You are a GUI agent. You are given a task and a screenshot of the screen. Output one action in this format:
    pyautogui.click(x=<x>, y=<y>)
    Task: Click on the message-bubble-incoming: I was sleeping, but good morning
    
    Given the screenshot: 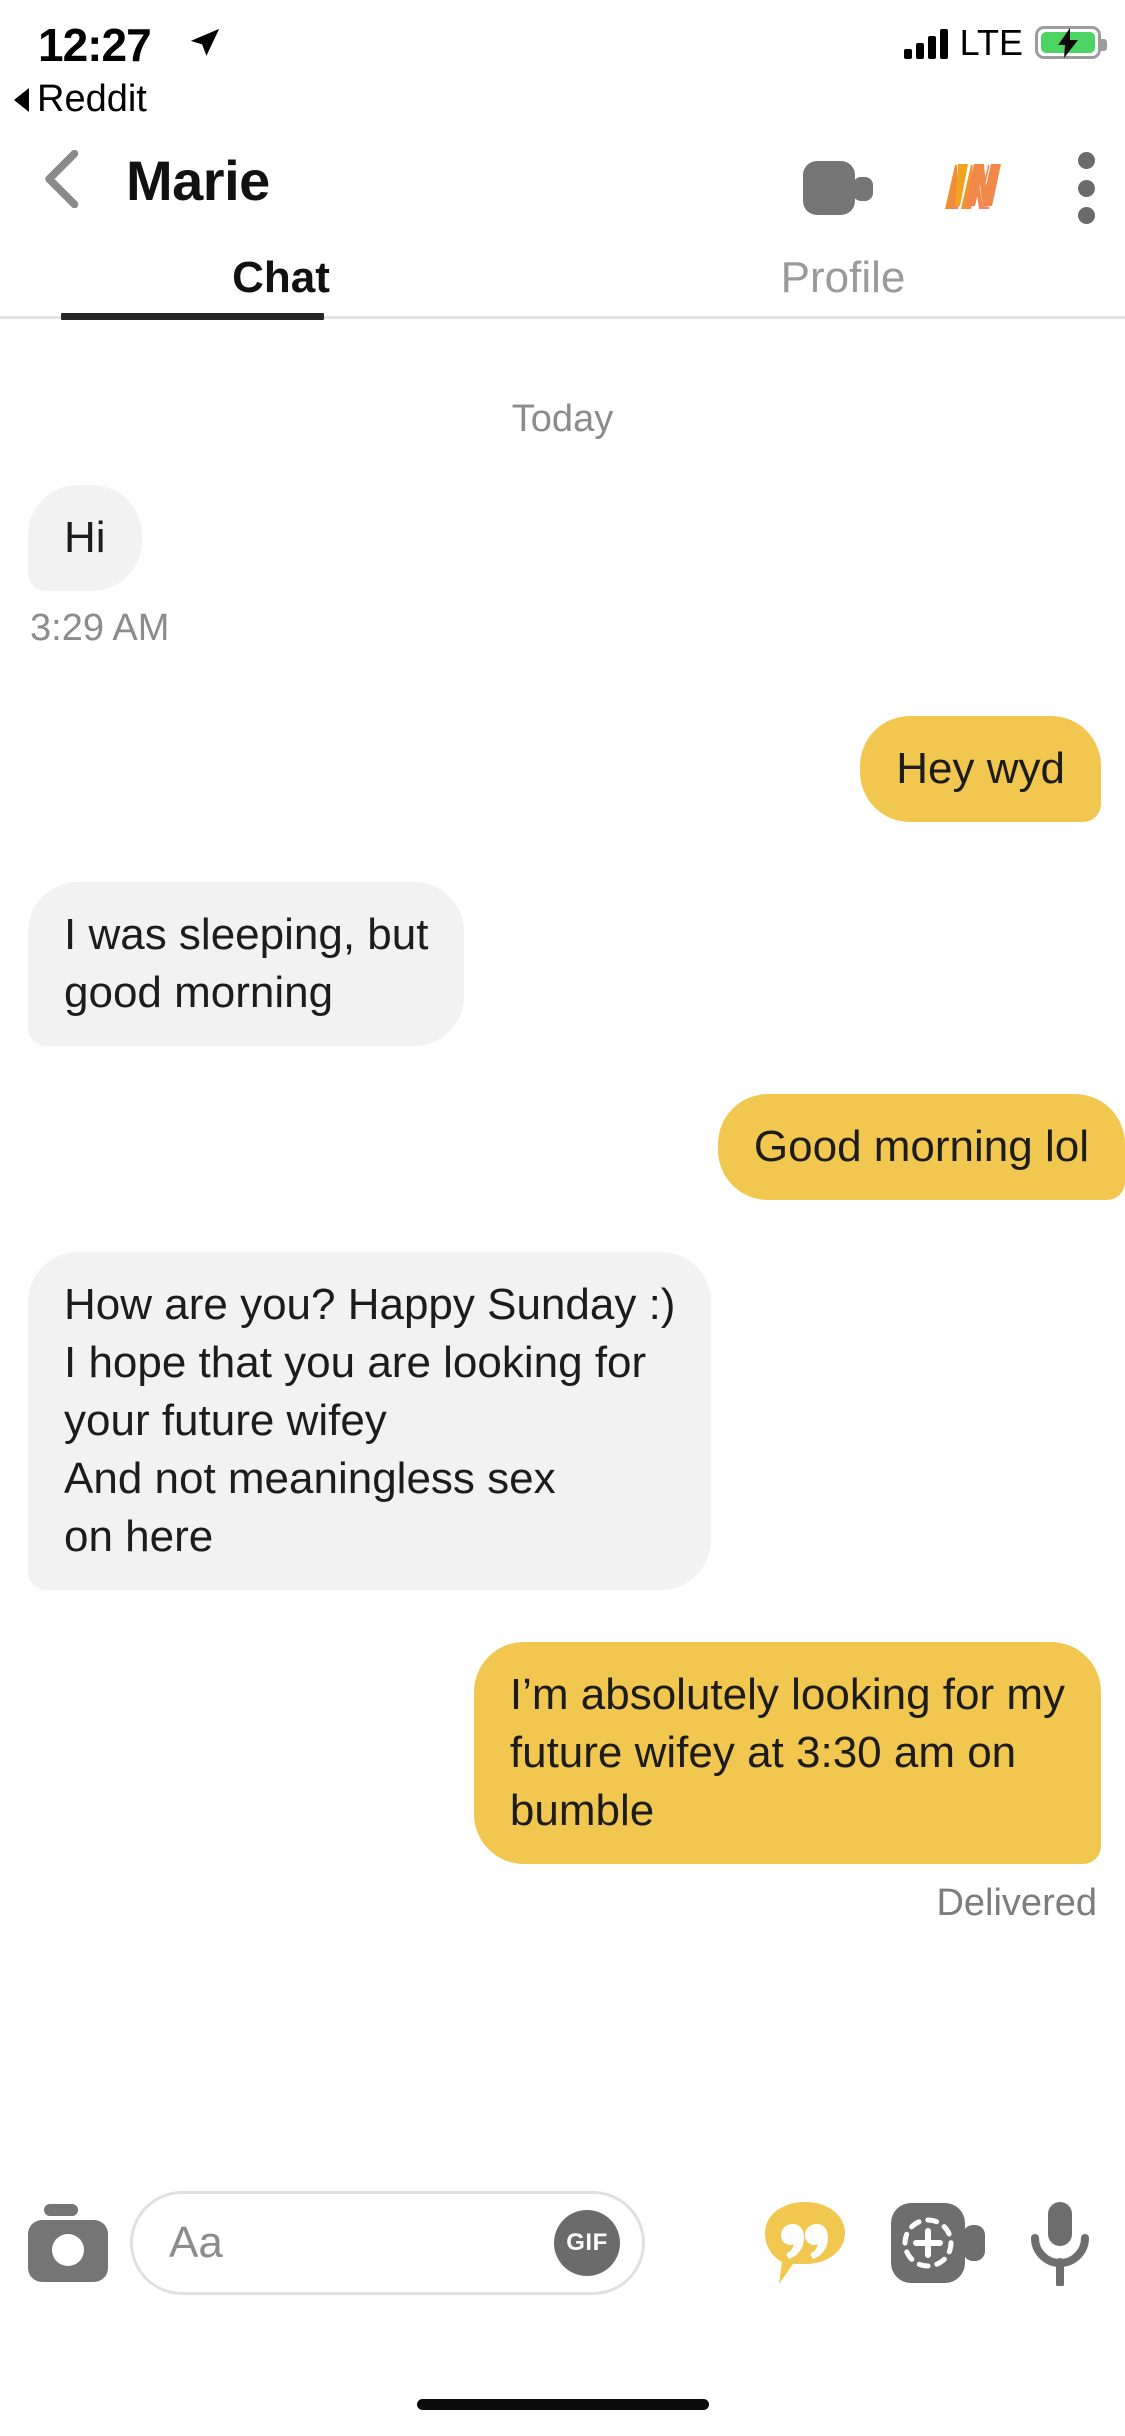 What is the action you would take?
    pyautogui.click(x=246, y=964)
    